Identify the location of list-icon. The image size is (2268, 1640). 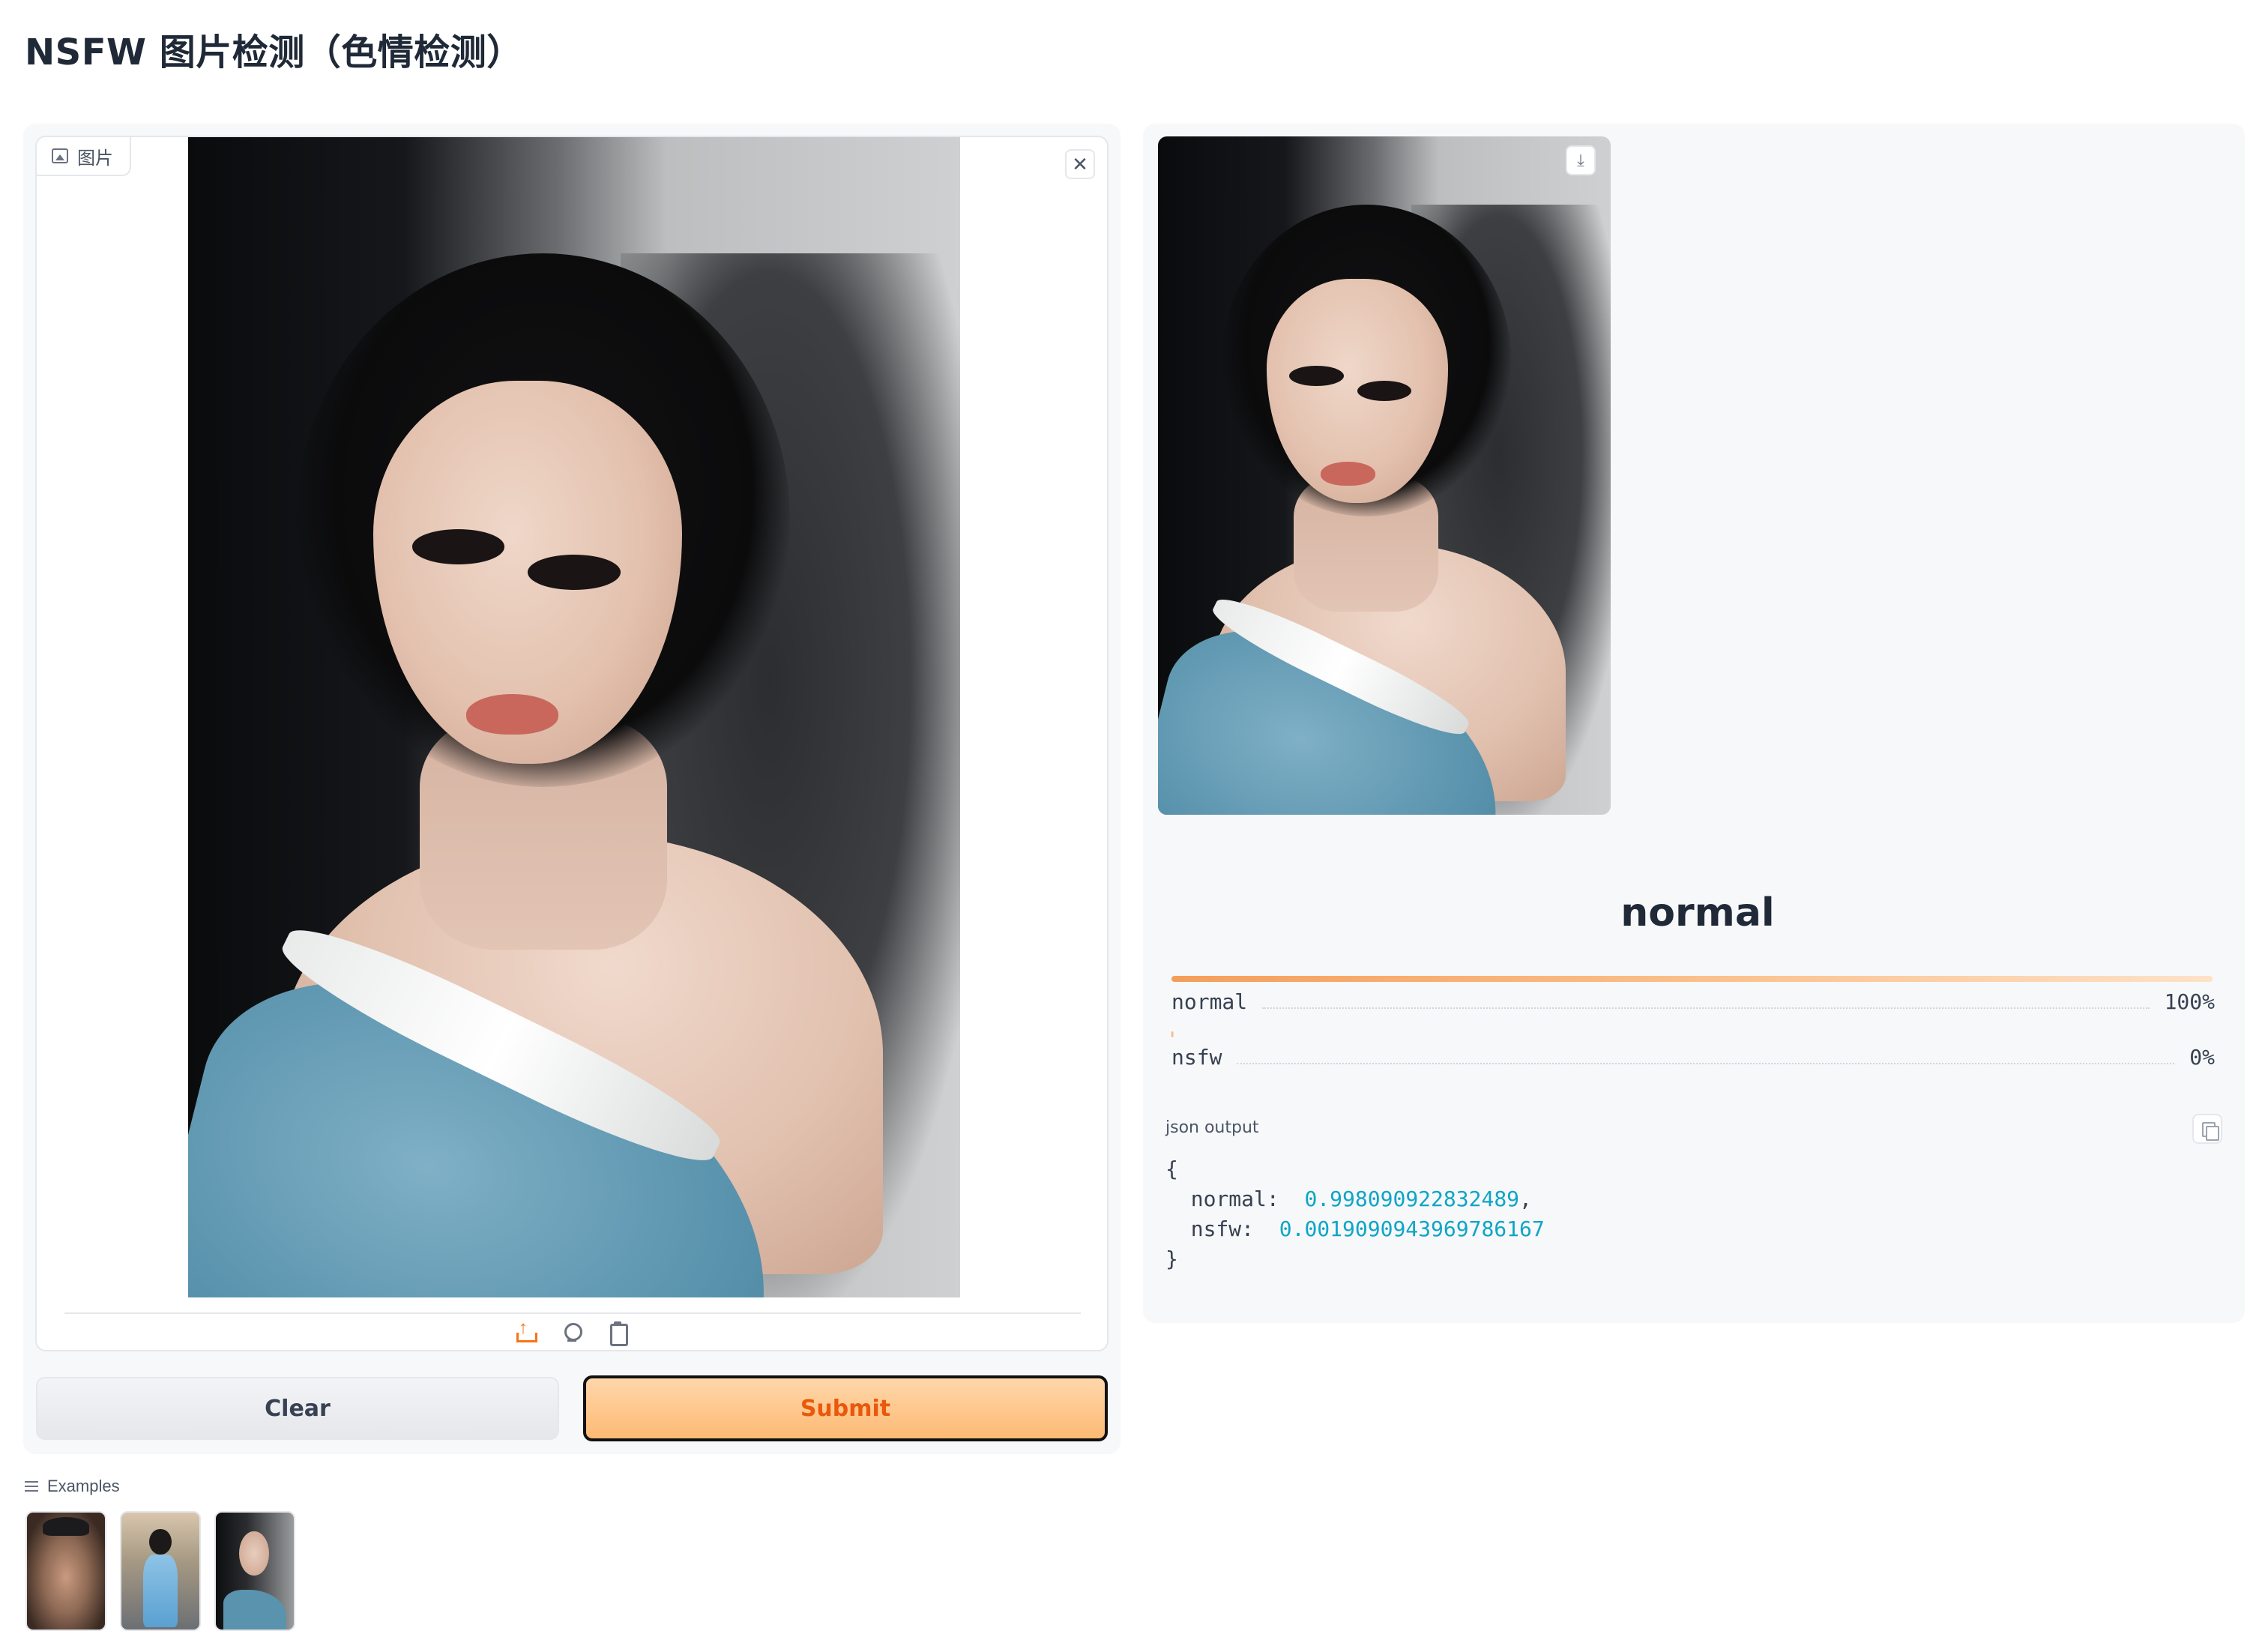
(31, 1486).